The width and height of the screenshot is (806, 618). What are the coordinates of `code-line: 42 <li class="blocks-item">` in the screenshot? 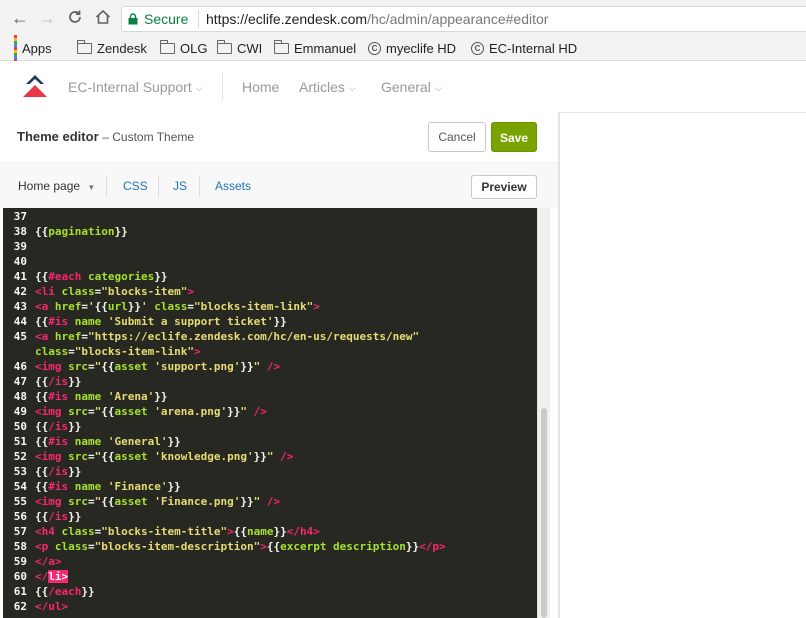 It's located at (98, 291).